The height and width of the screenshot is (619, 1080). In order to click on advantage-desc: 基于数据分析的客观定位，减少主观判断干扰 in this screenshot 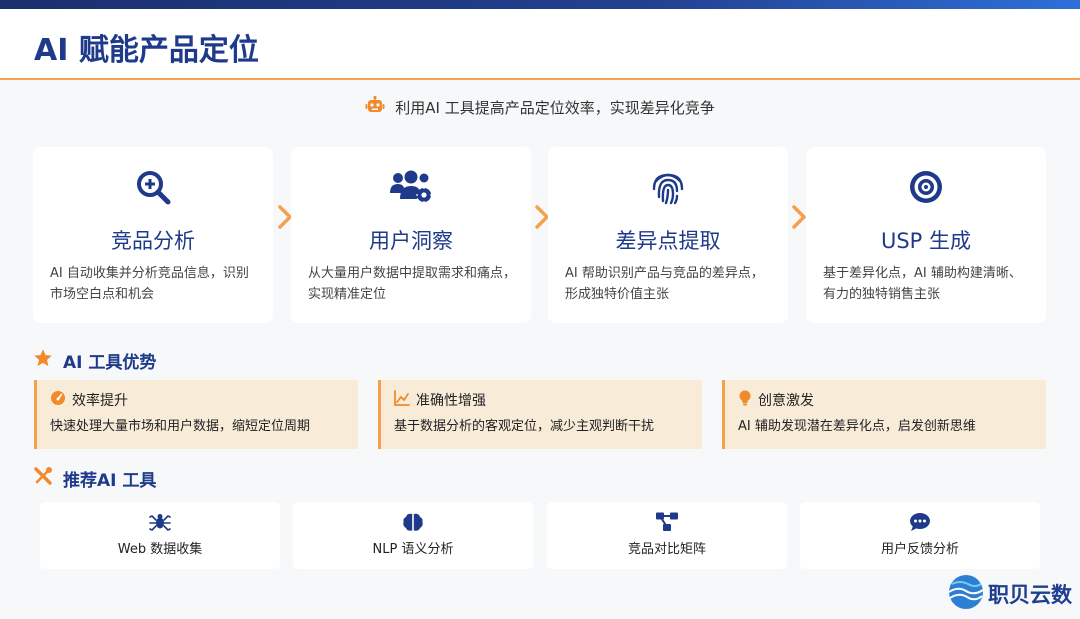, I will do `click(524, 426)`.